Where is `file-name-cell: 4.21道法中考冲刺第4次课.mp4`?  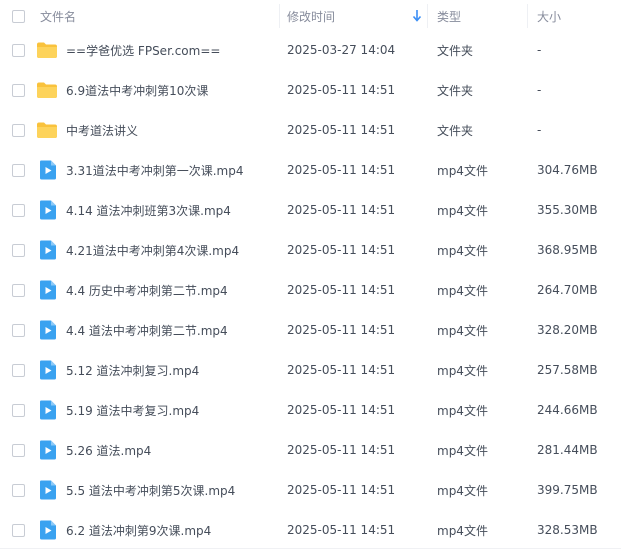 file-name-cell: 4.21道法中考冲刺第4次课.mp4 is located at coordinates (158, 250).